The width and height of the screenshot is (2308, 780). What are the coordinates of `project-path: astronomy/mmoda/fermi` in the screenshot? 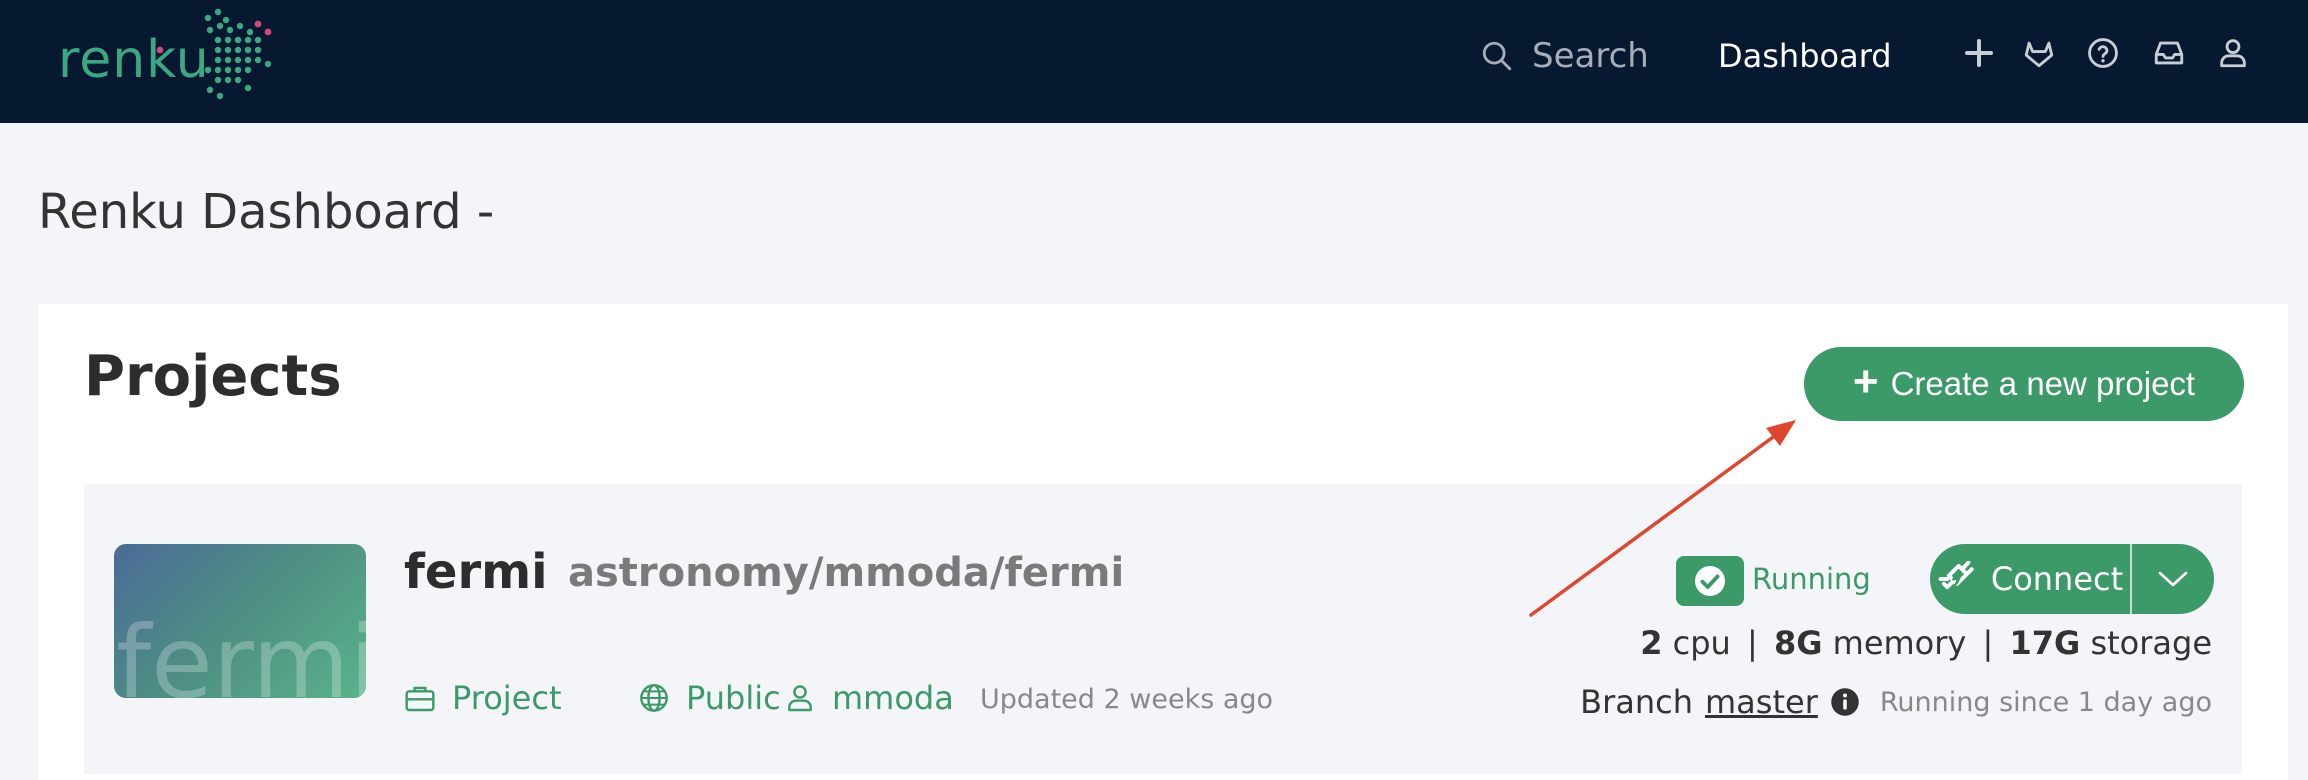 It's located at (846, 573).